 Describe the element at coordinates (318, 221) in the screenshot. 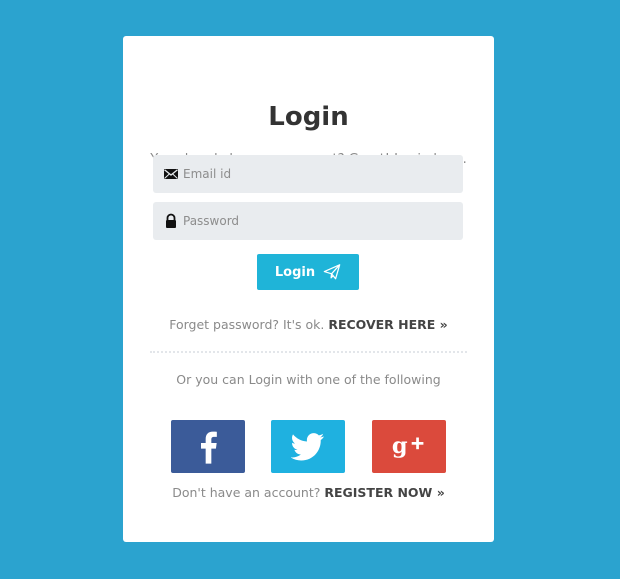

I see `password-input` at that location.